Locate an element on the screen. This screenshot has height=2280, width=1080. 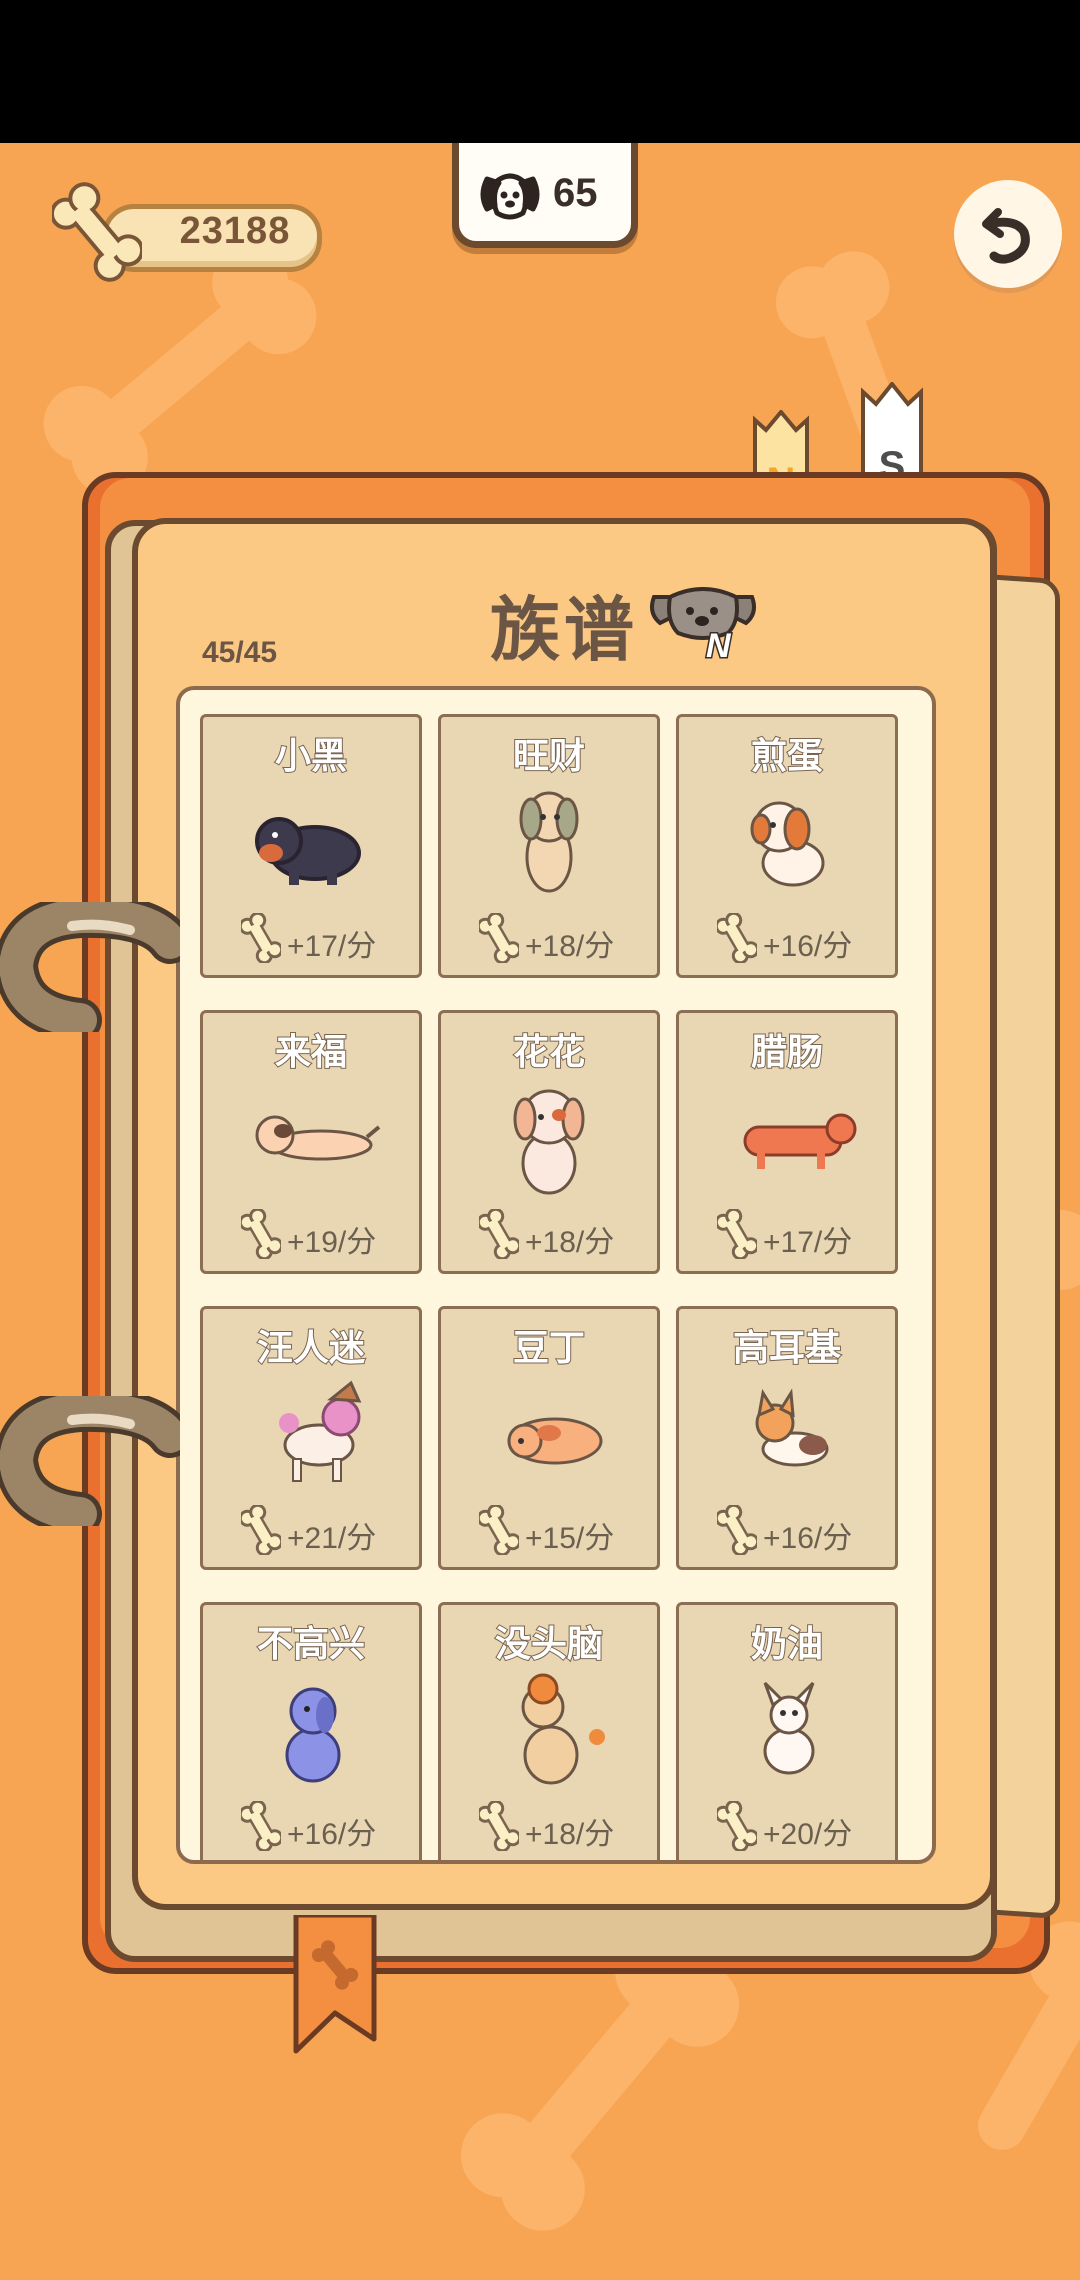
dog-counter: 65 is located at coordinates (545, 195).